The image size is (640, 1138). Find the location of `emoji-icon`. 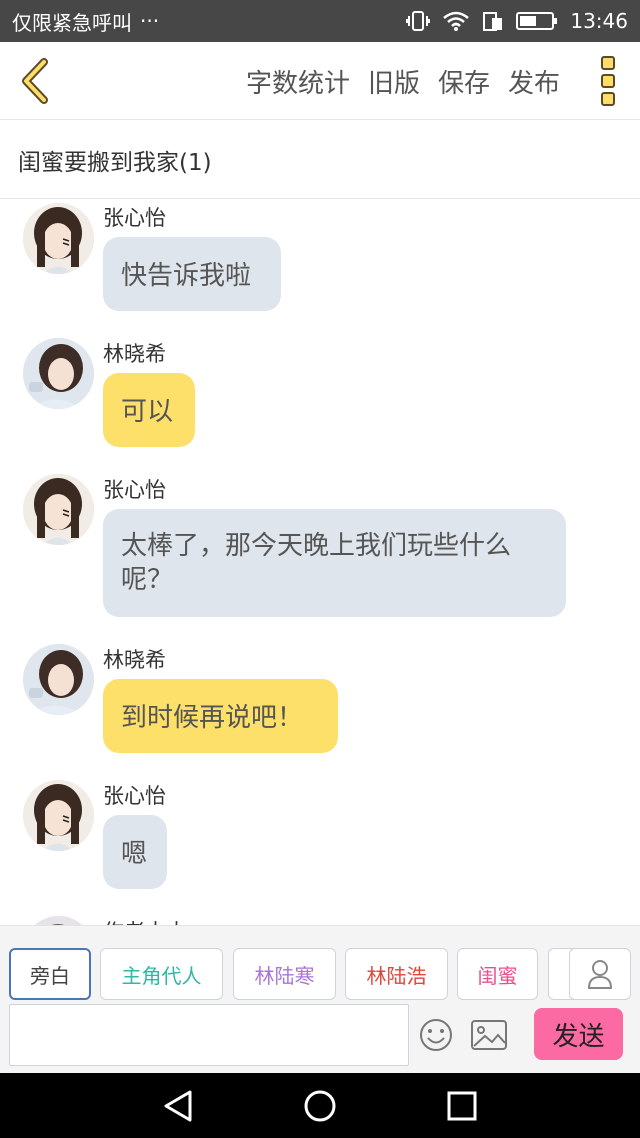

emoji-icon is located at coordinates (436, 1035).